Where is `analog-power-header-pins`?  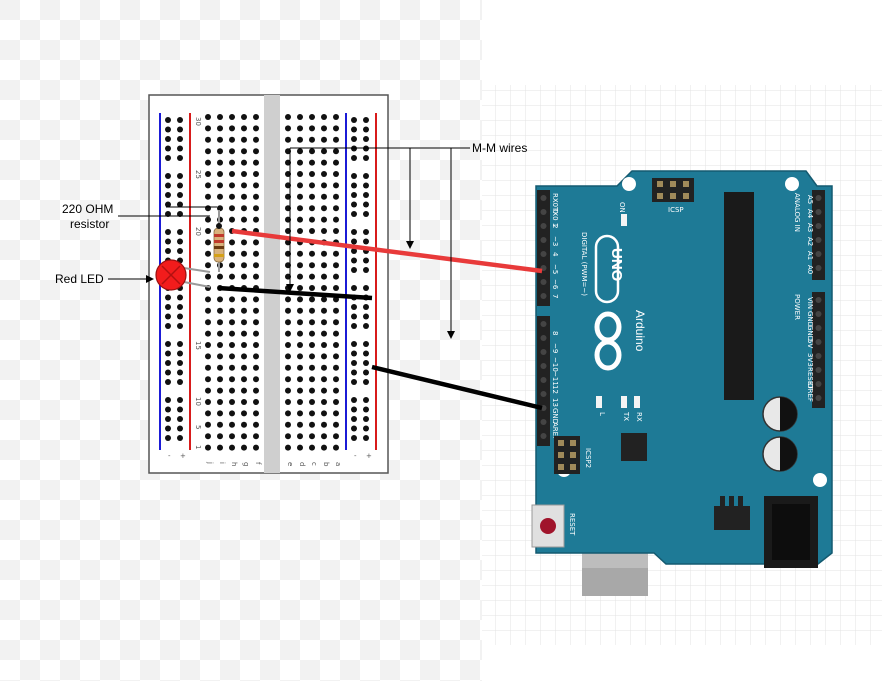
analog-power-header-pins is located at coordinates (818, 298).